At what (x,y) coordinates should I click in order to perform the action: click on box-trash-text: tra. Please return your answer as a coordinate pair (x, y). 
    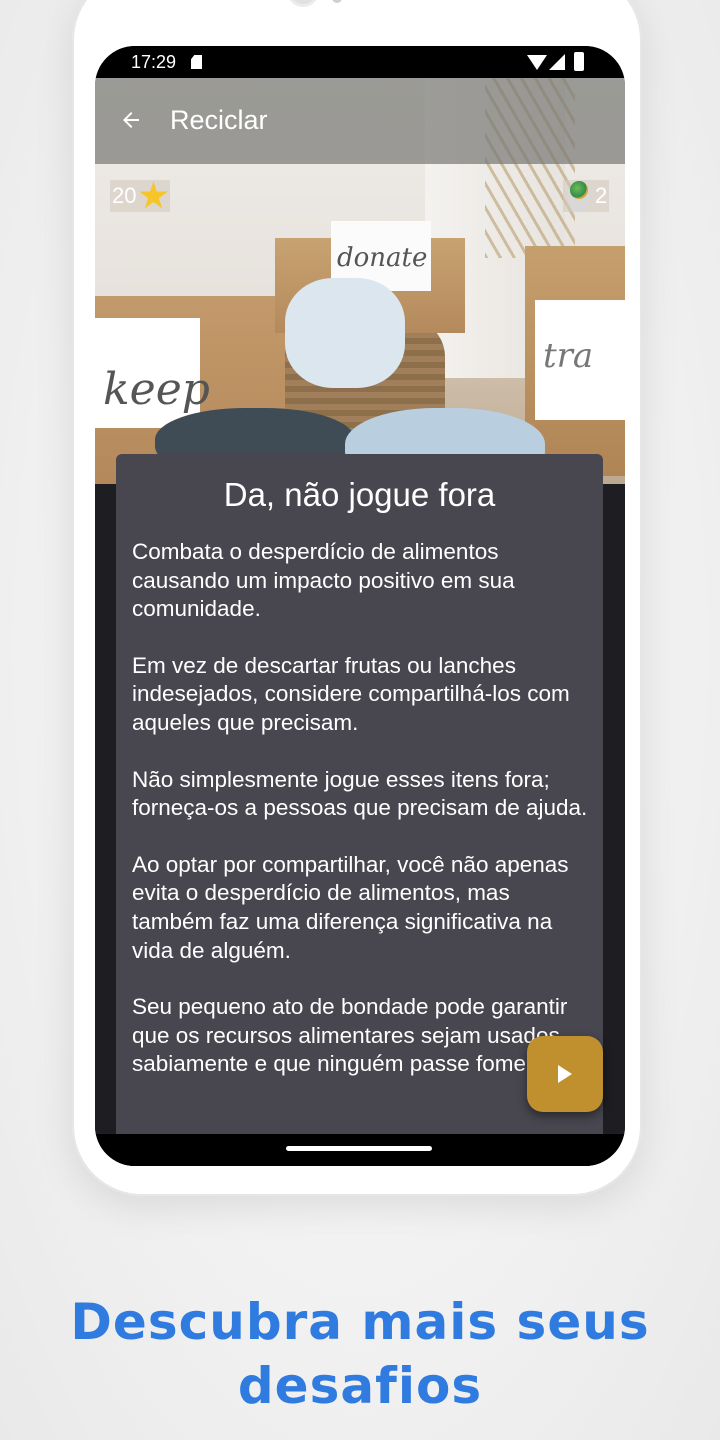
    Looking at the image, I should click on (568, 356).